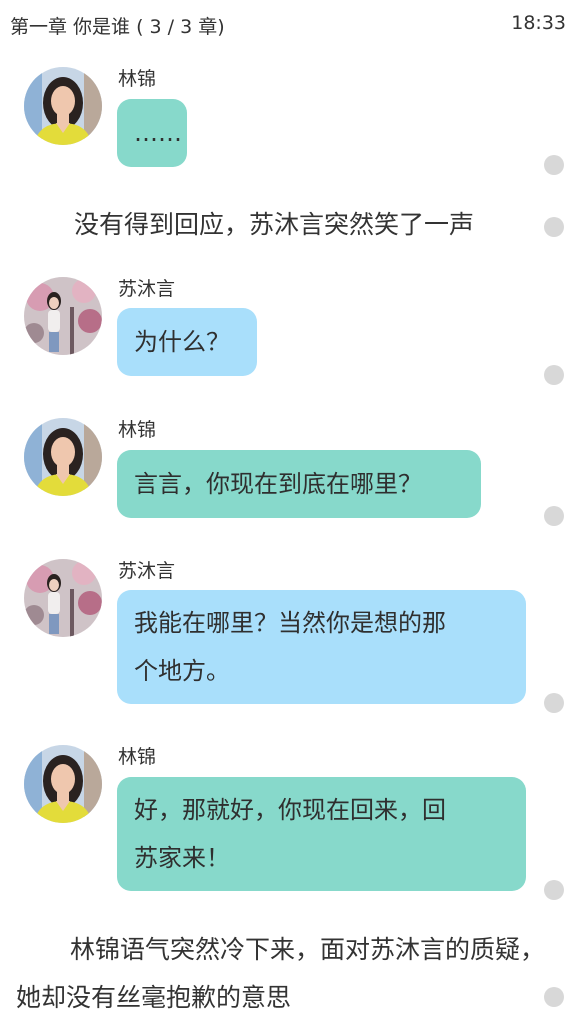 Image resolution: width=576 pixels, height=1024 pixels. I want to click on message-text-line: 我能在哪里？当然你是想的那, so click(290, 623).